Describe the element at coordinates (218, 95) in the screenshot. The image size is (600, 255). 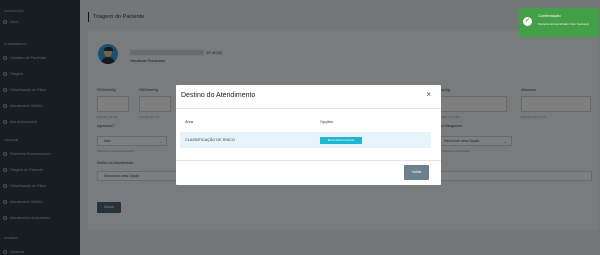
I see `modal-title: Destino do Atendimento` at that location.